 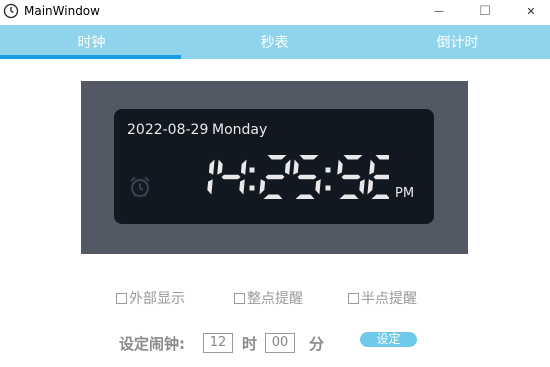 What do you see at coordinates (140, 186) in the screenshot?
I see `alarm-clock-icon` at bounding box center [140, 186].